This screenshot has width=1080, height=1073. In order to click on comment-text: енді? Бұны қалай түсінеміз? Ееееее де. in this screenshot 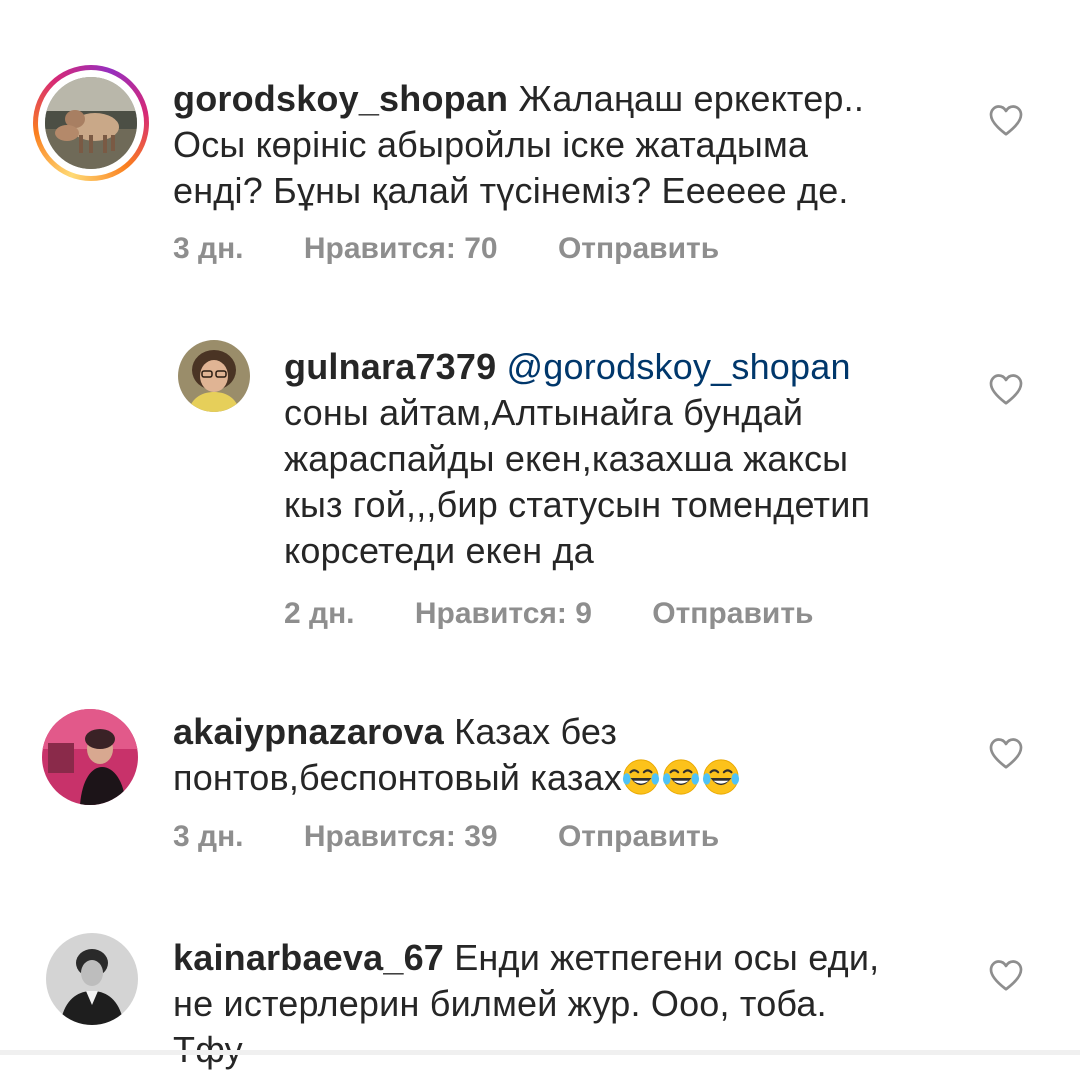, I will do `click(511, 190)`.